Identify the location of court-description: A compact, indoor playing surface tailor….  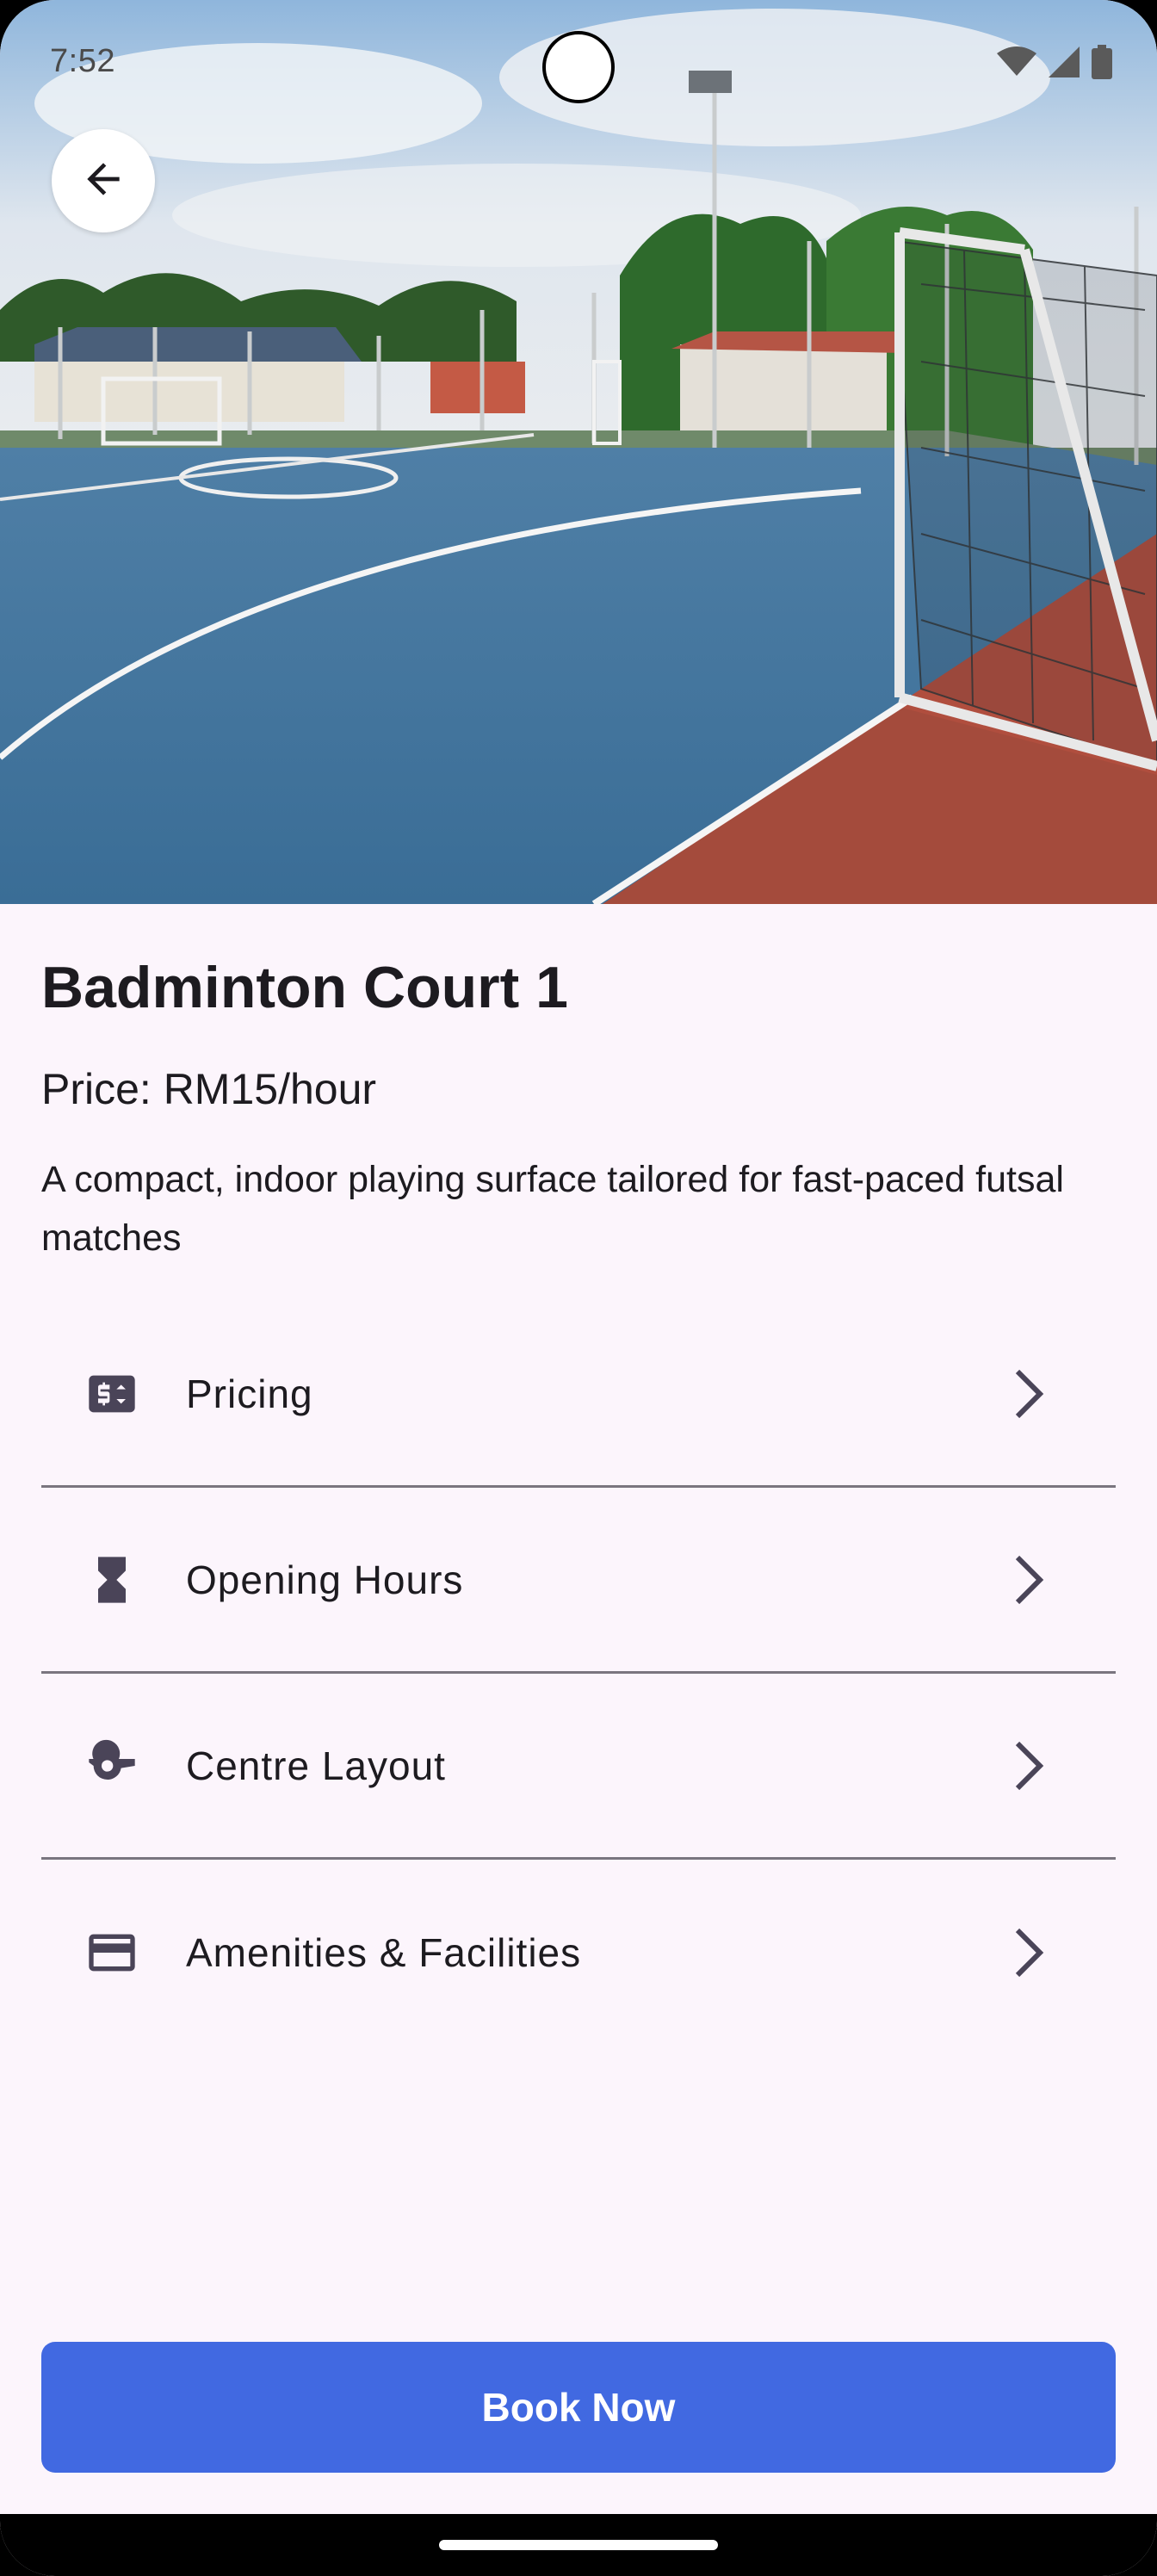
(552, 1209).